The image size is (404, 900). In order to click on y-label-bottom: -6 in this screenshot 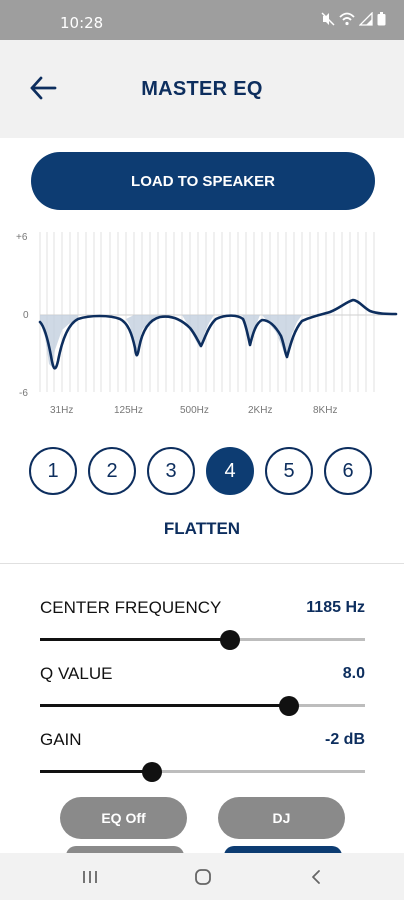, I will do `click(23, 393)`.